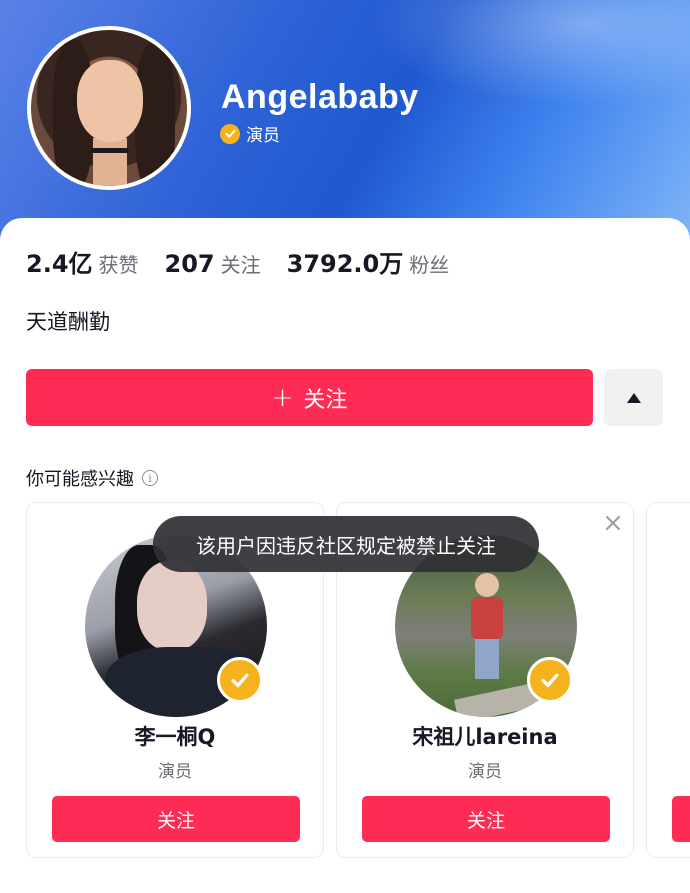 The image size is (690, 893). I want to click on likes-count: 2.4亿, so click(59, 264).